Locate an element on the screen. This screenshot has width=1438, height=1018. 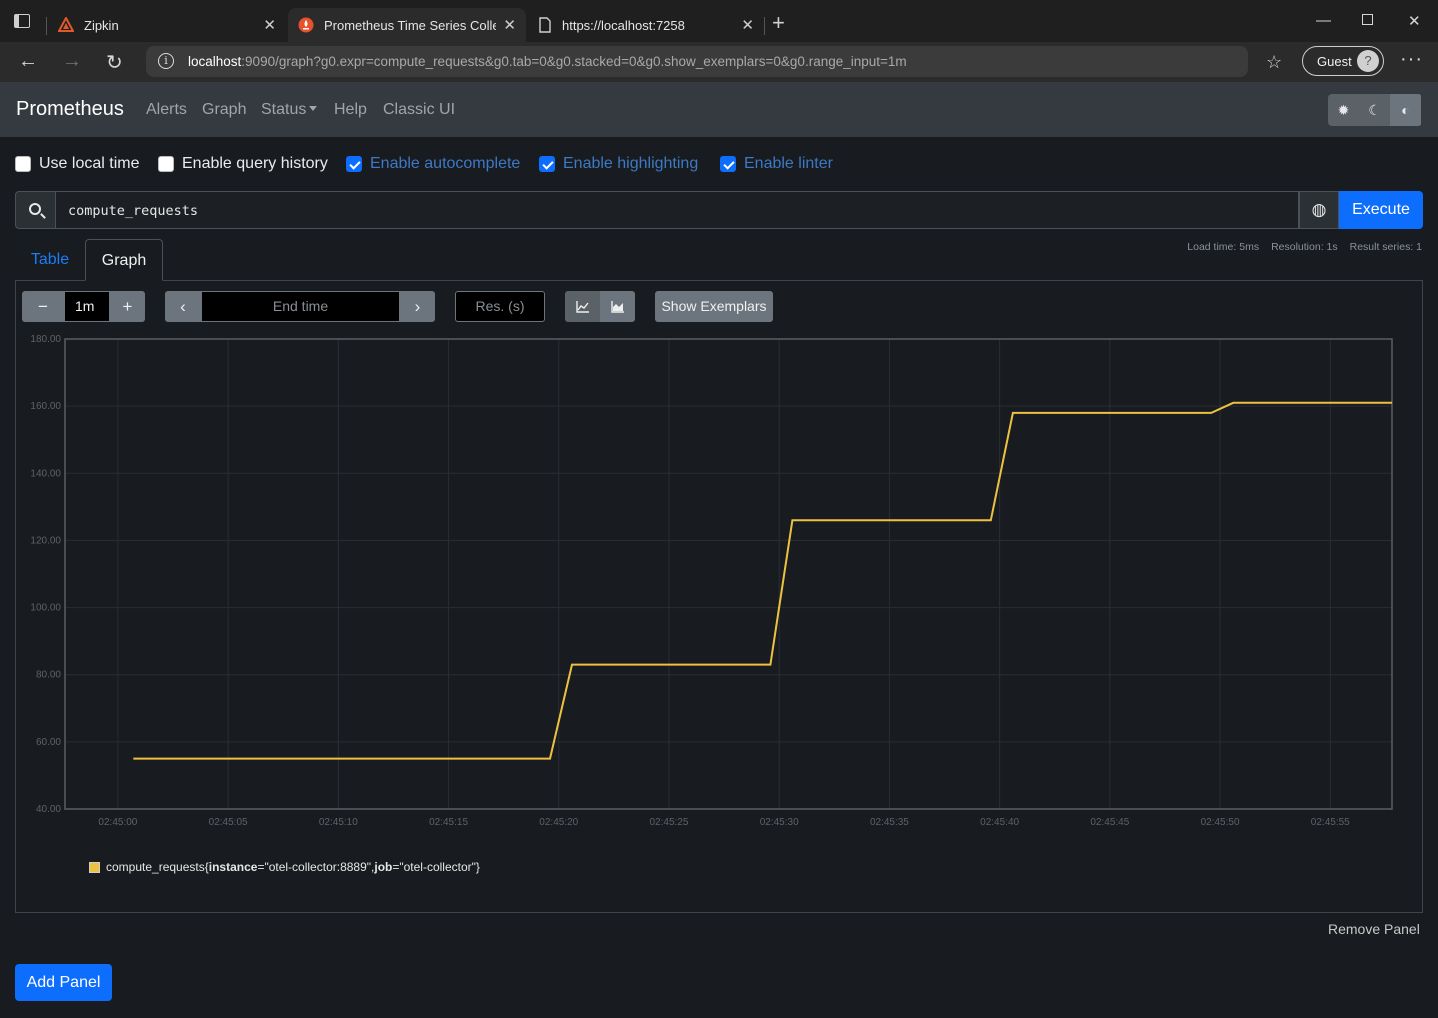
x-tick-label: 02:45:35 is located at coordinates (889, 822).